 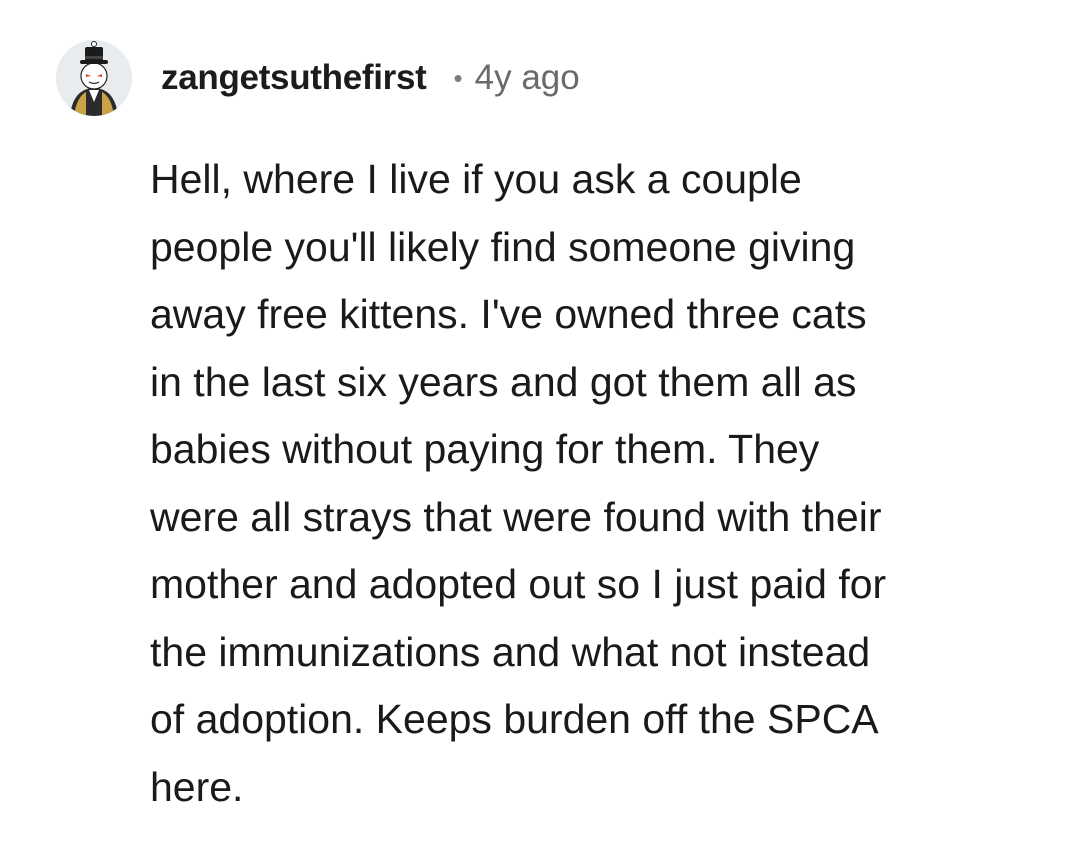 I want to click on comment-header: zangetsuthefirst • 4y ago, so click(x=318, y=78).